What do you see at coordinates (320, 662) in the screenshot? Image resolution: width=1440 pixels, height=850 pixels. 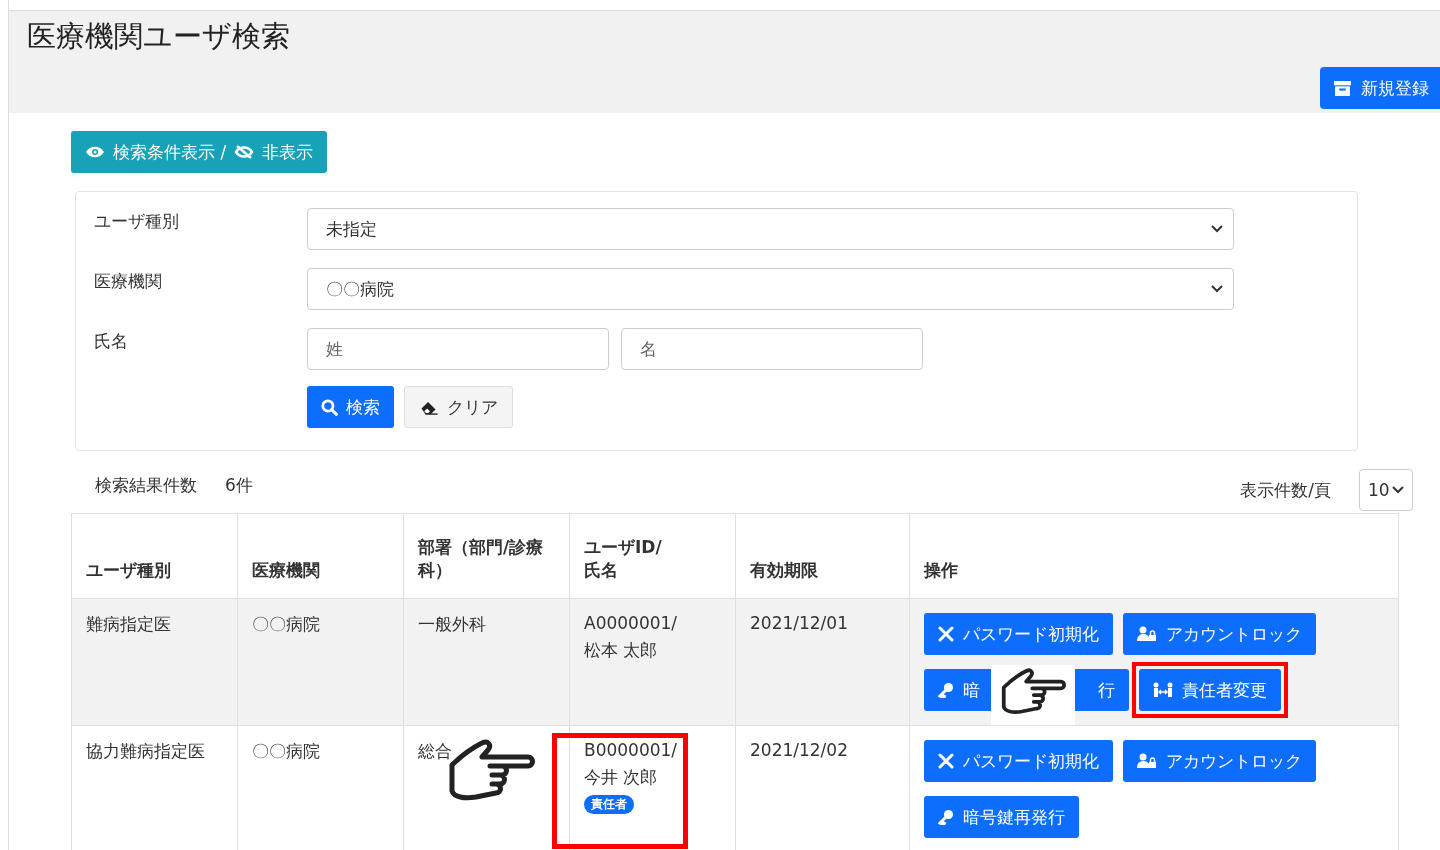 I see `table-cell: 〇〇病院` at bounding box center [320, 662].